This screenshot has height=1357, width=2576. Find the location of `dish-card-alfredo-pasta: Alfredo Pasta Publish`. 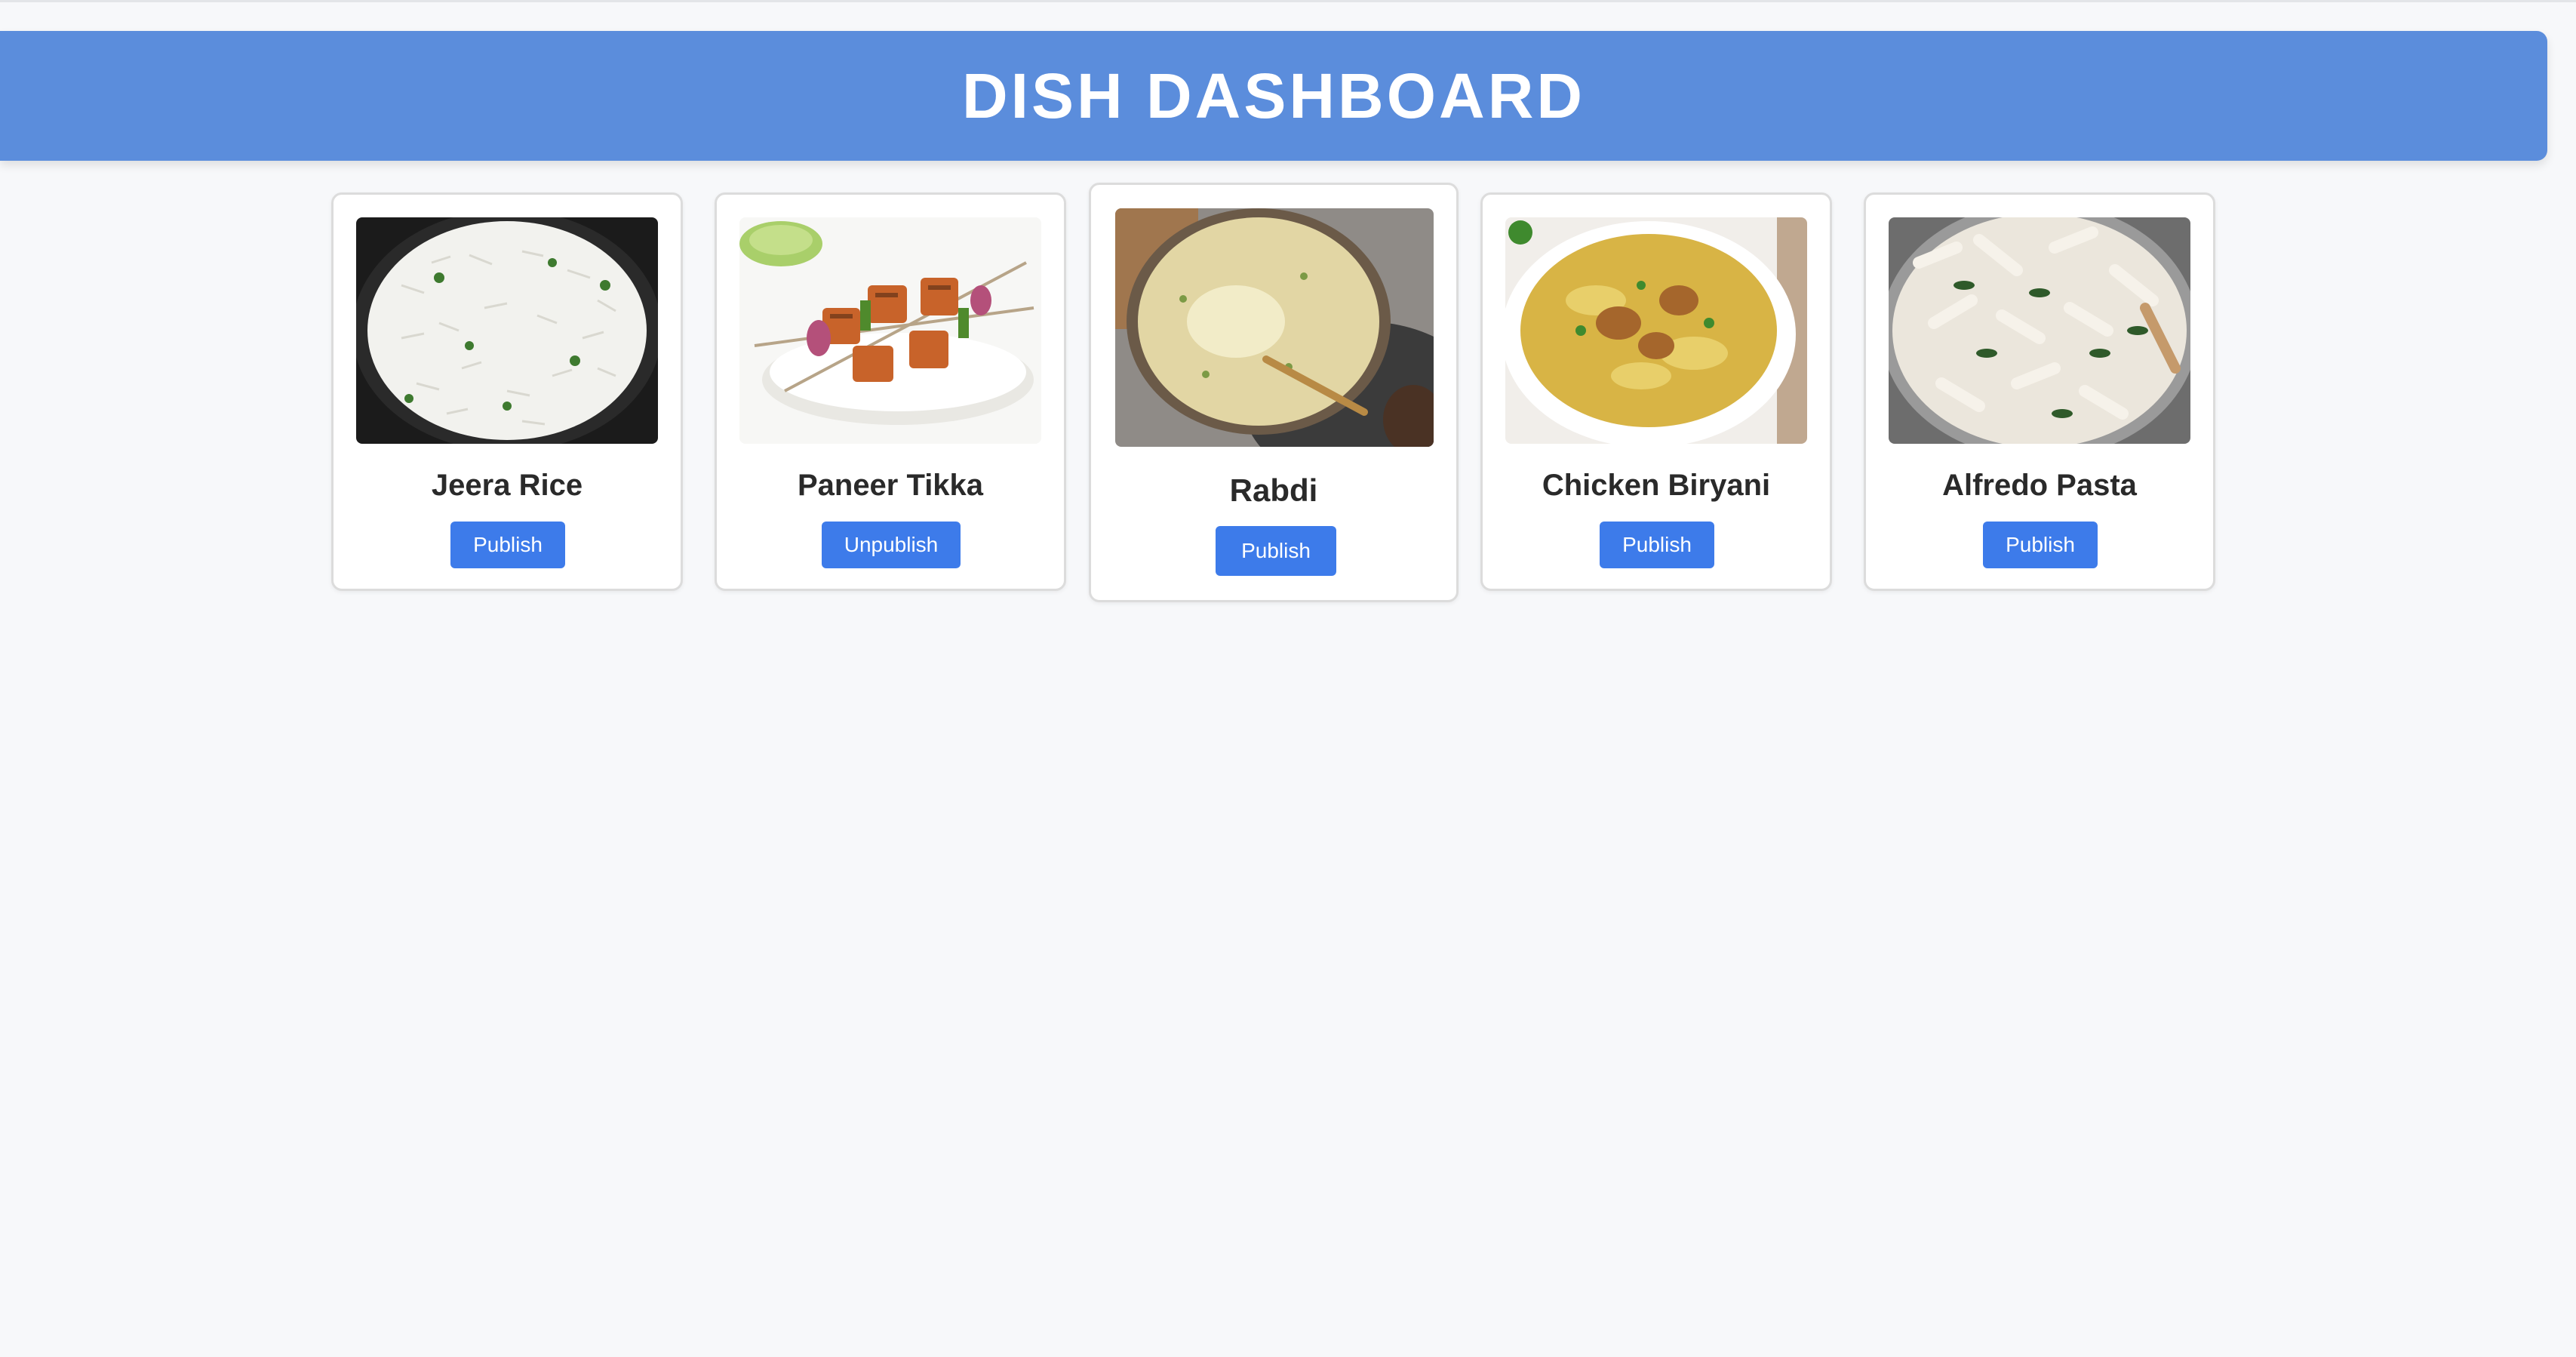

dish-card-alfredo-pasta: Alfredo Pasta Publish is located at coordinates (2039, 391).